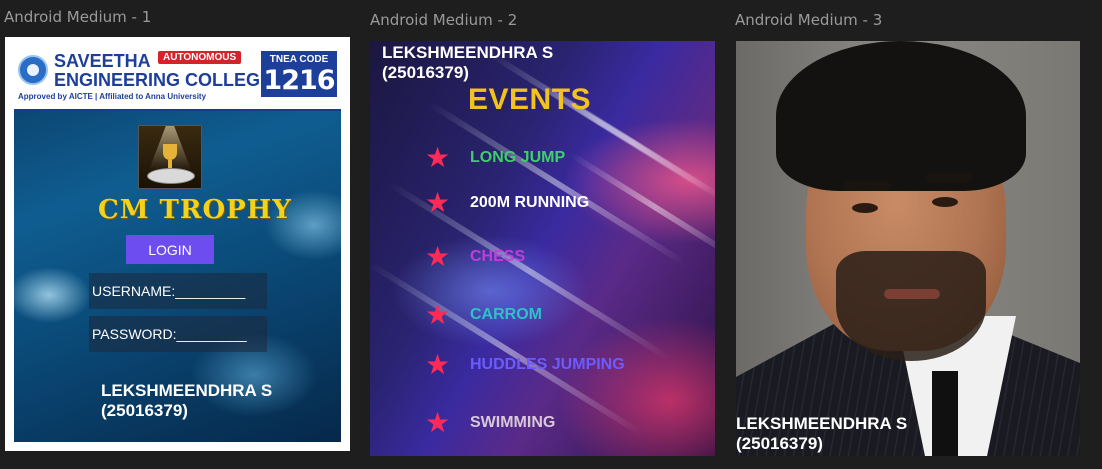 The height and width of the screenshot is (469, 1102). I want to click on portrait-hair, so click(901, 116).